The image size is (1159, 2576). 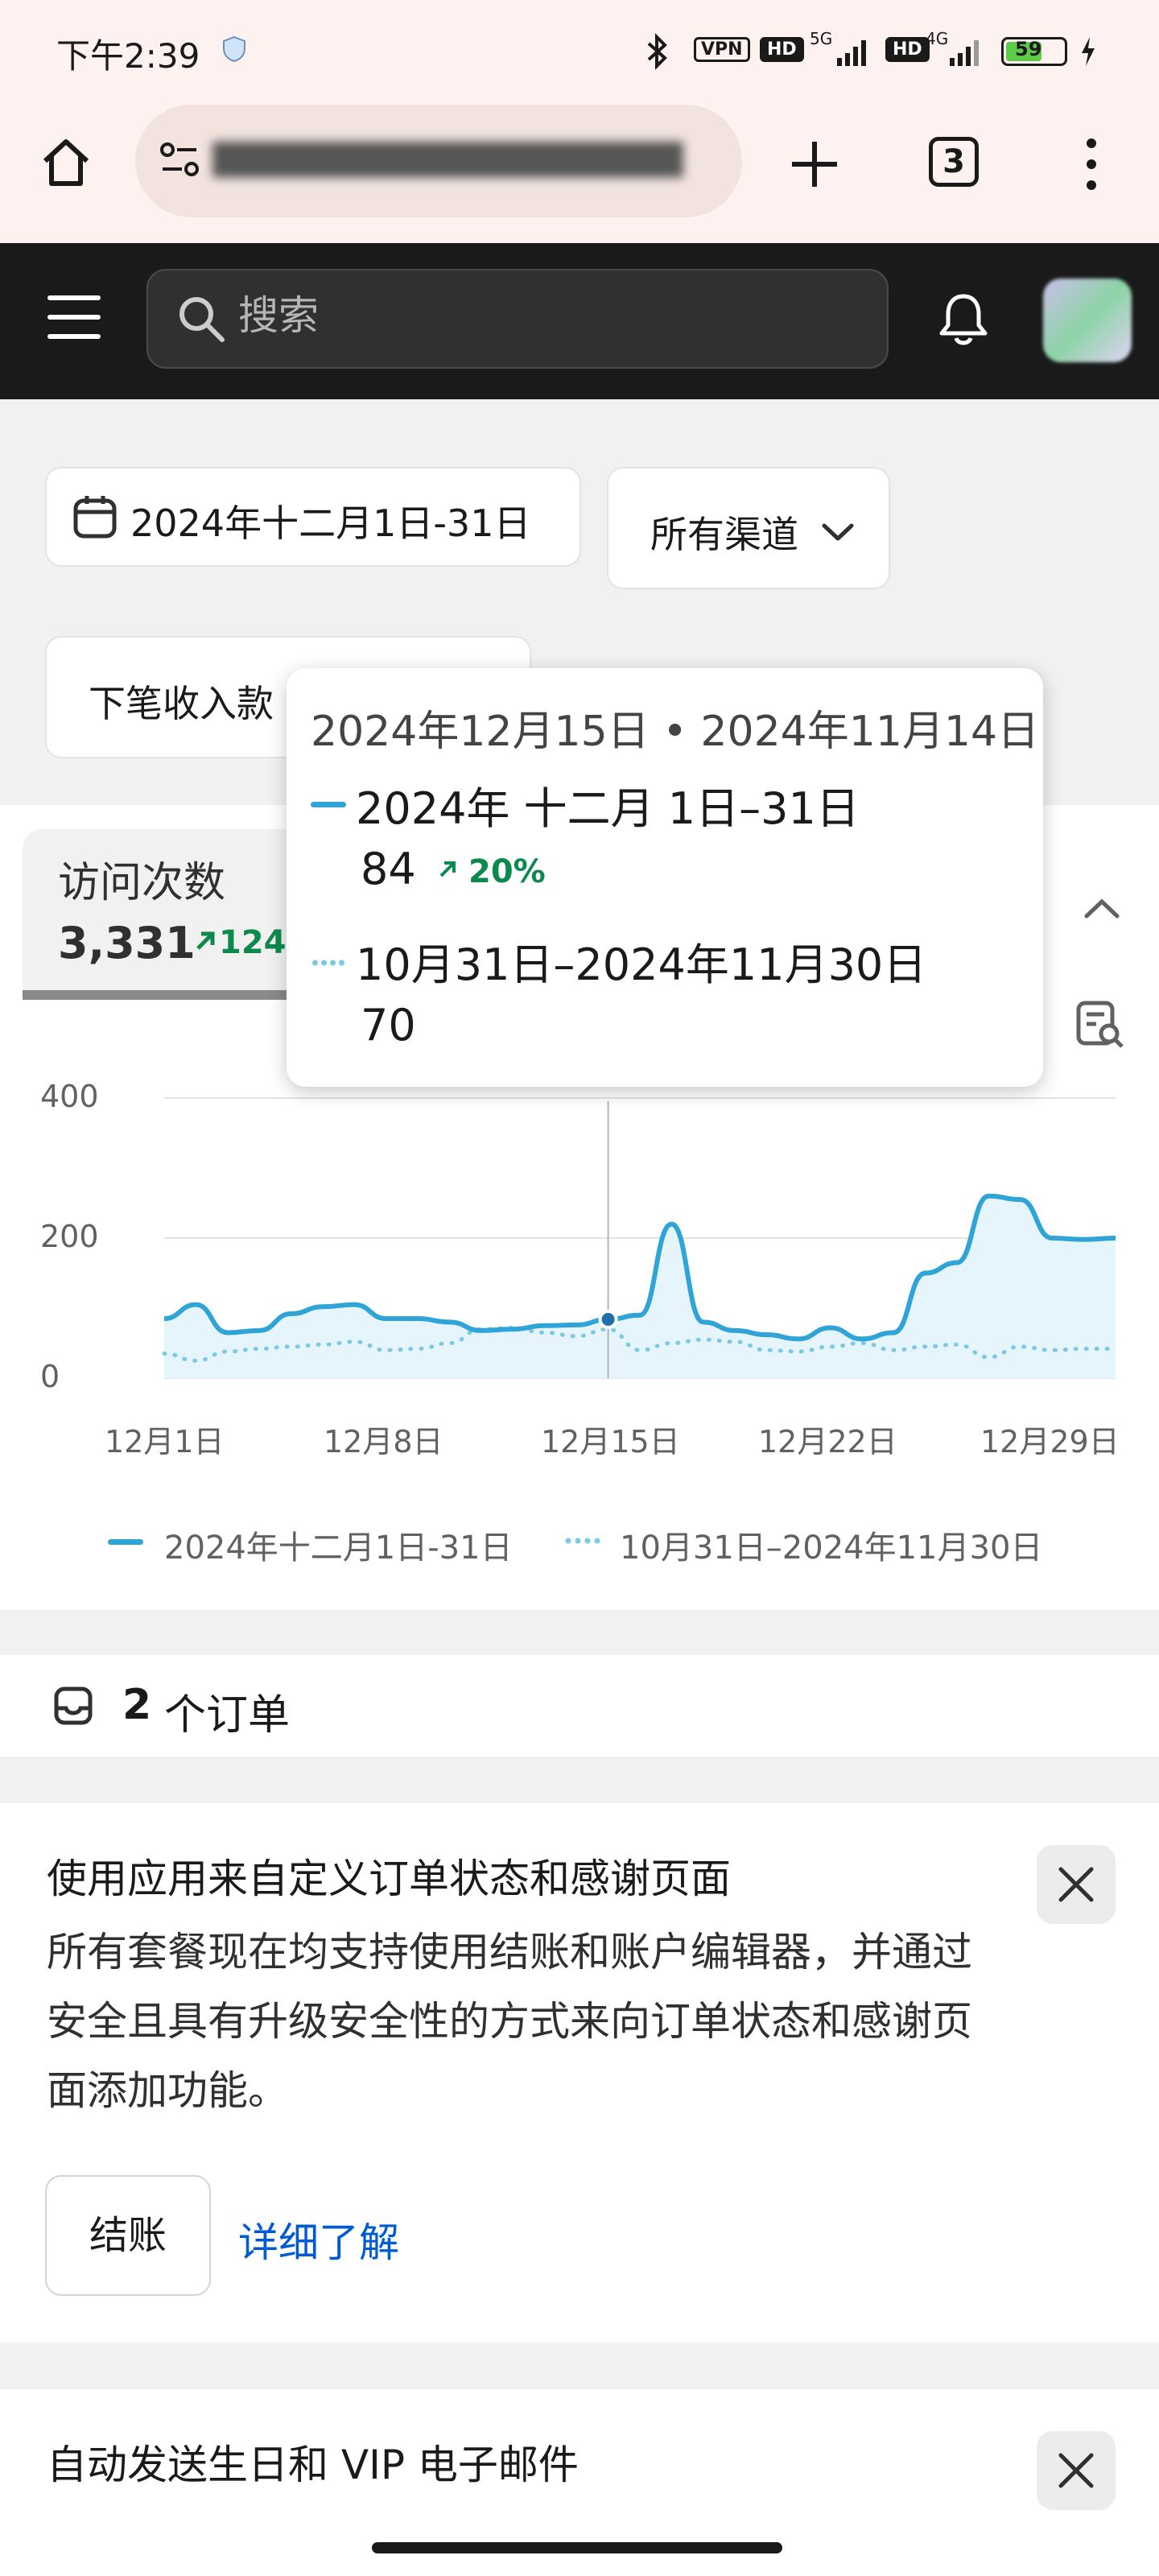 What do you see at coordinates (389, 1879) in the screenshot?
I see `promo-title: 使用应用来自定义订单状态和感谢页面` at bounding box center [389, 1879].